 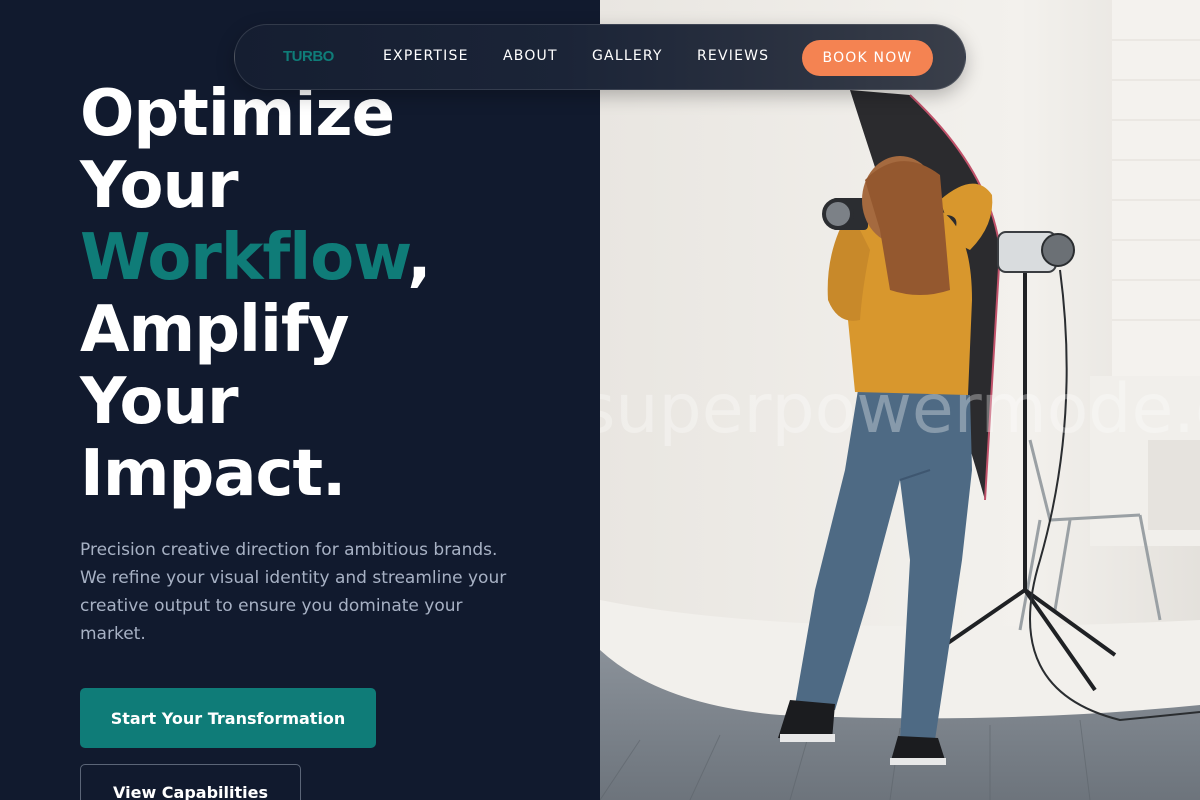 I want to click on headline-line-6: Impact., so click(x=213, y=474).